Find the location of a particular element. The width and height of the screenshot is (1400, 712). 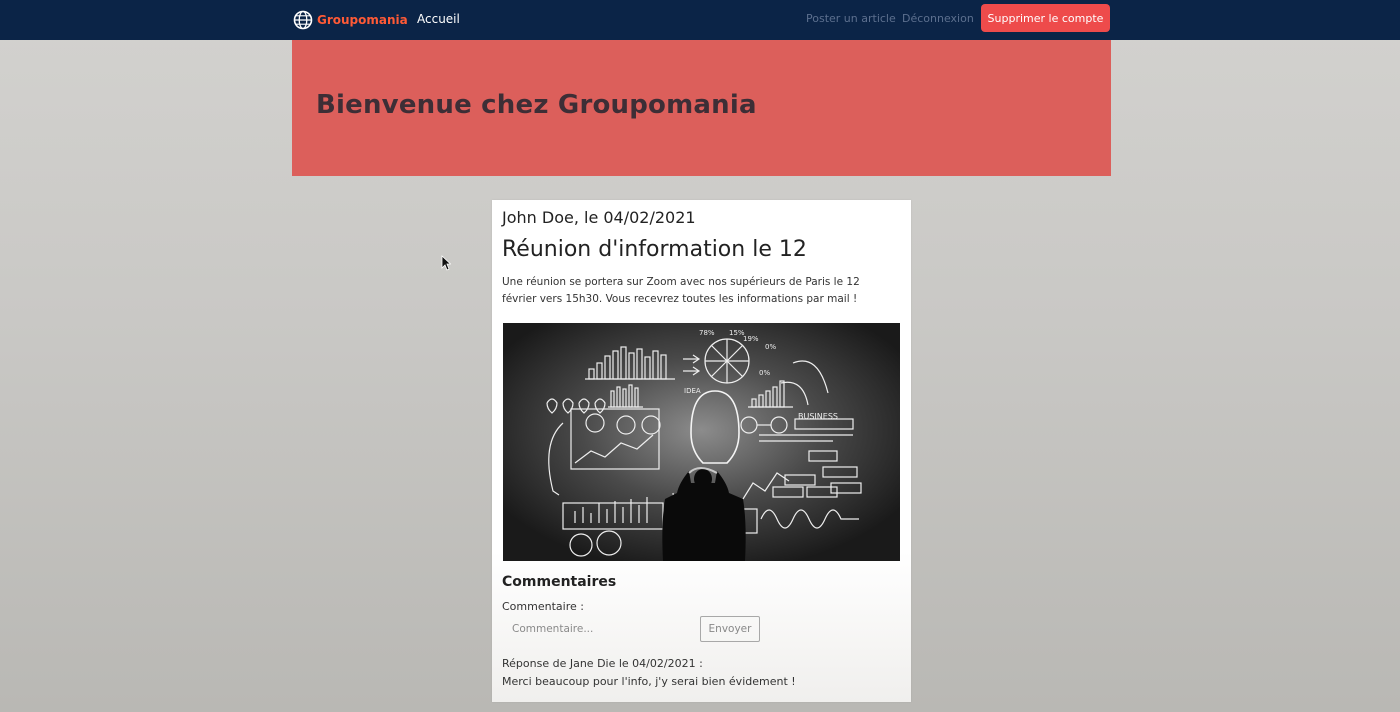

post-image-business-ideas: 78% 15% 19% 0% 0% IDEA BUSINESS is located at coordinates (701, 442).